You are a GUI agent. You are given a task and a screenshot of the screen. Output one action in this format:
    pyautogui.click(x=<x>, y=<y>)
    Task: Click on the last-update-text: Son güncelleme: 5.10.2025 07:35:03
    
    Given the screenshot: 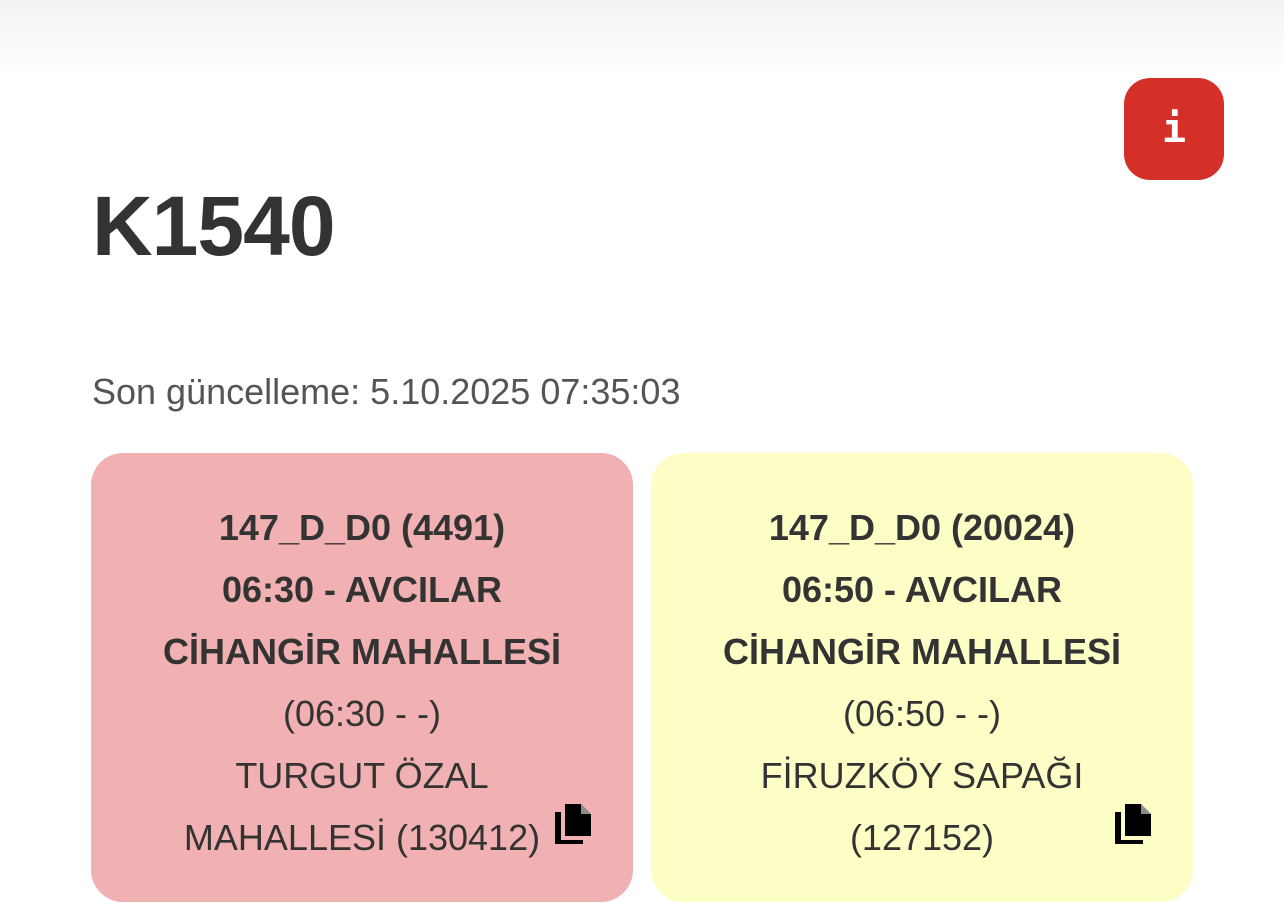 What is the action you would take?
    pyautogui.click(x=386, y=391)
    